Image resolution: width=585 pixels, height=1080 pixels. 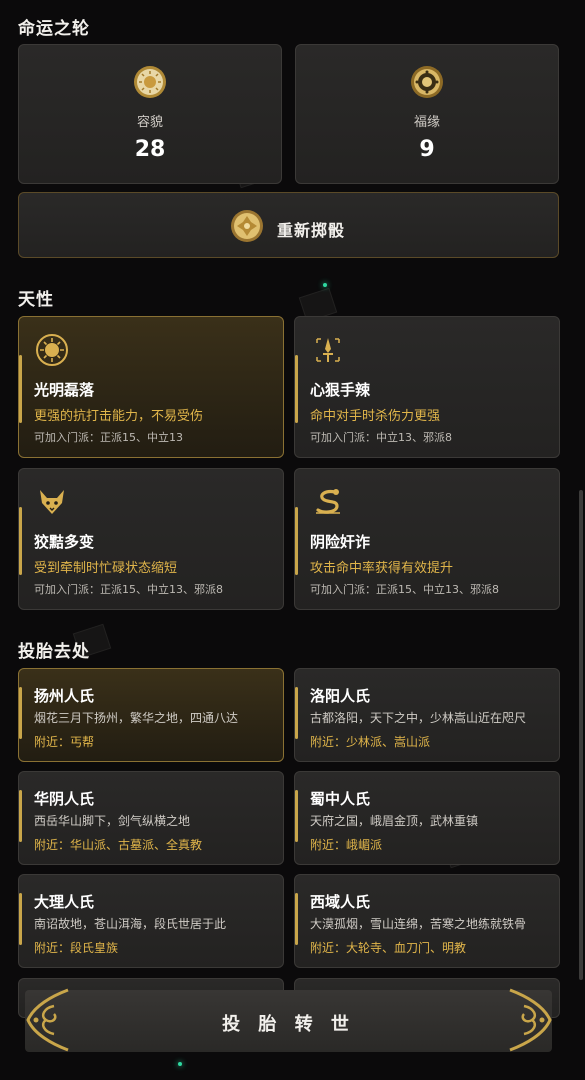 What do you see at coordinates (136, 718) in the screenshot?
I see `origin-desc: 烟花三月下扬州，繁华之地，四通八达` at bounding box center [136, 718].